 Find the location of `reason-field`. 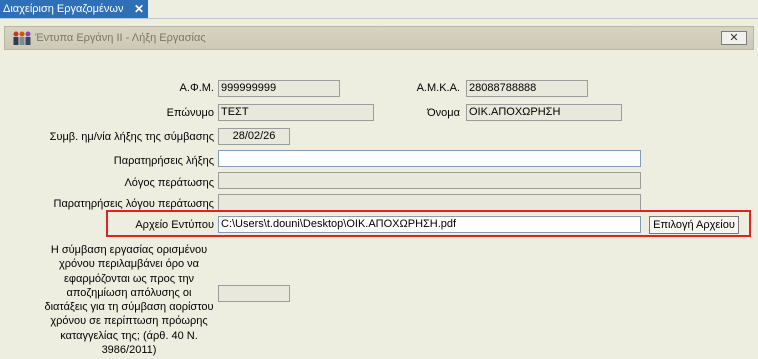

reason-field is located at coordinates (429, 180).